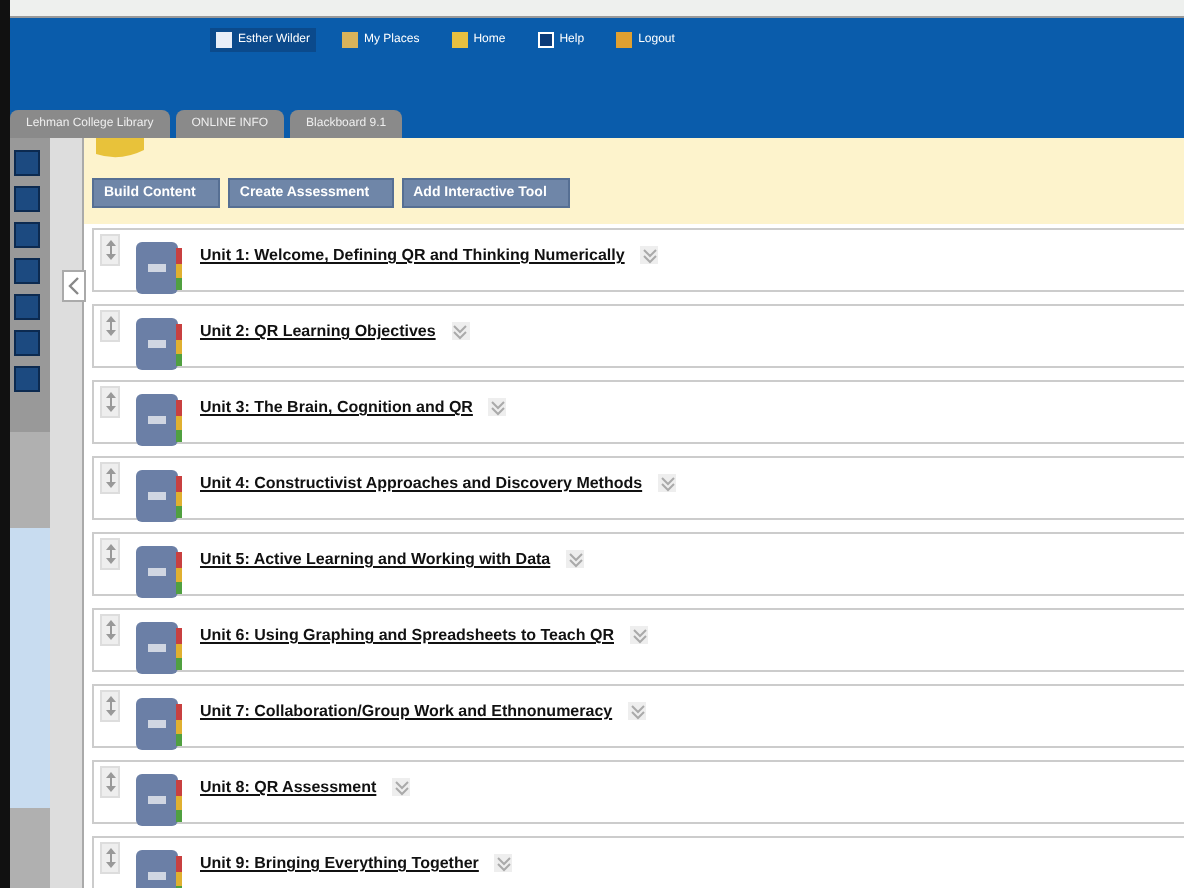 This screenshot has height=888, width=1184. I want to click on unit-link: Unit 1: Welcome, Defining QR and Thinking Numerically, so click(412, 255).